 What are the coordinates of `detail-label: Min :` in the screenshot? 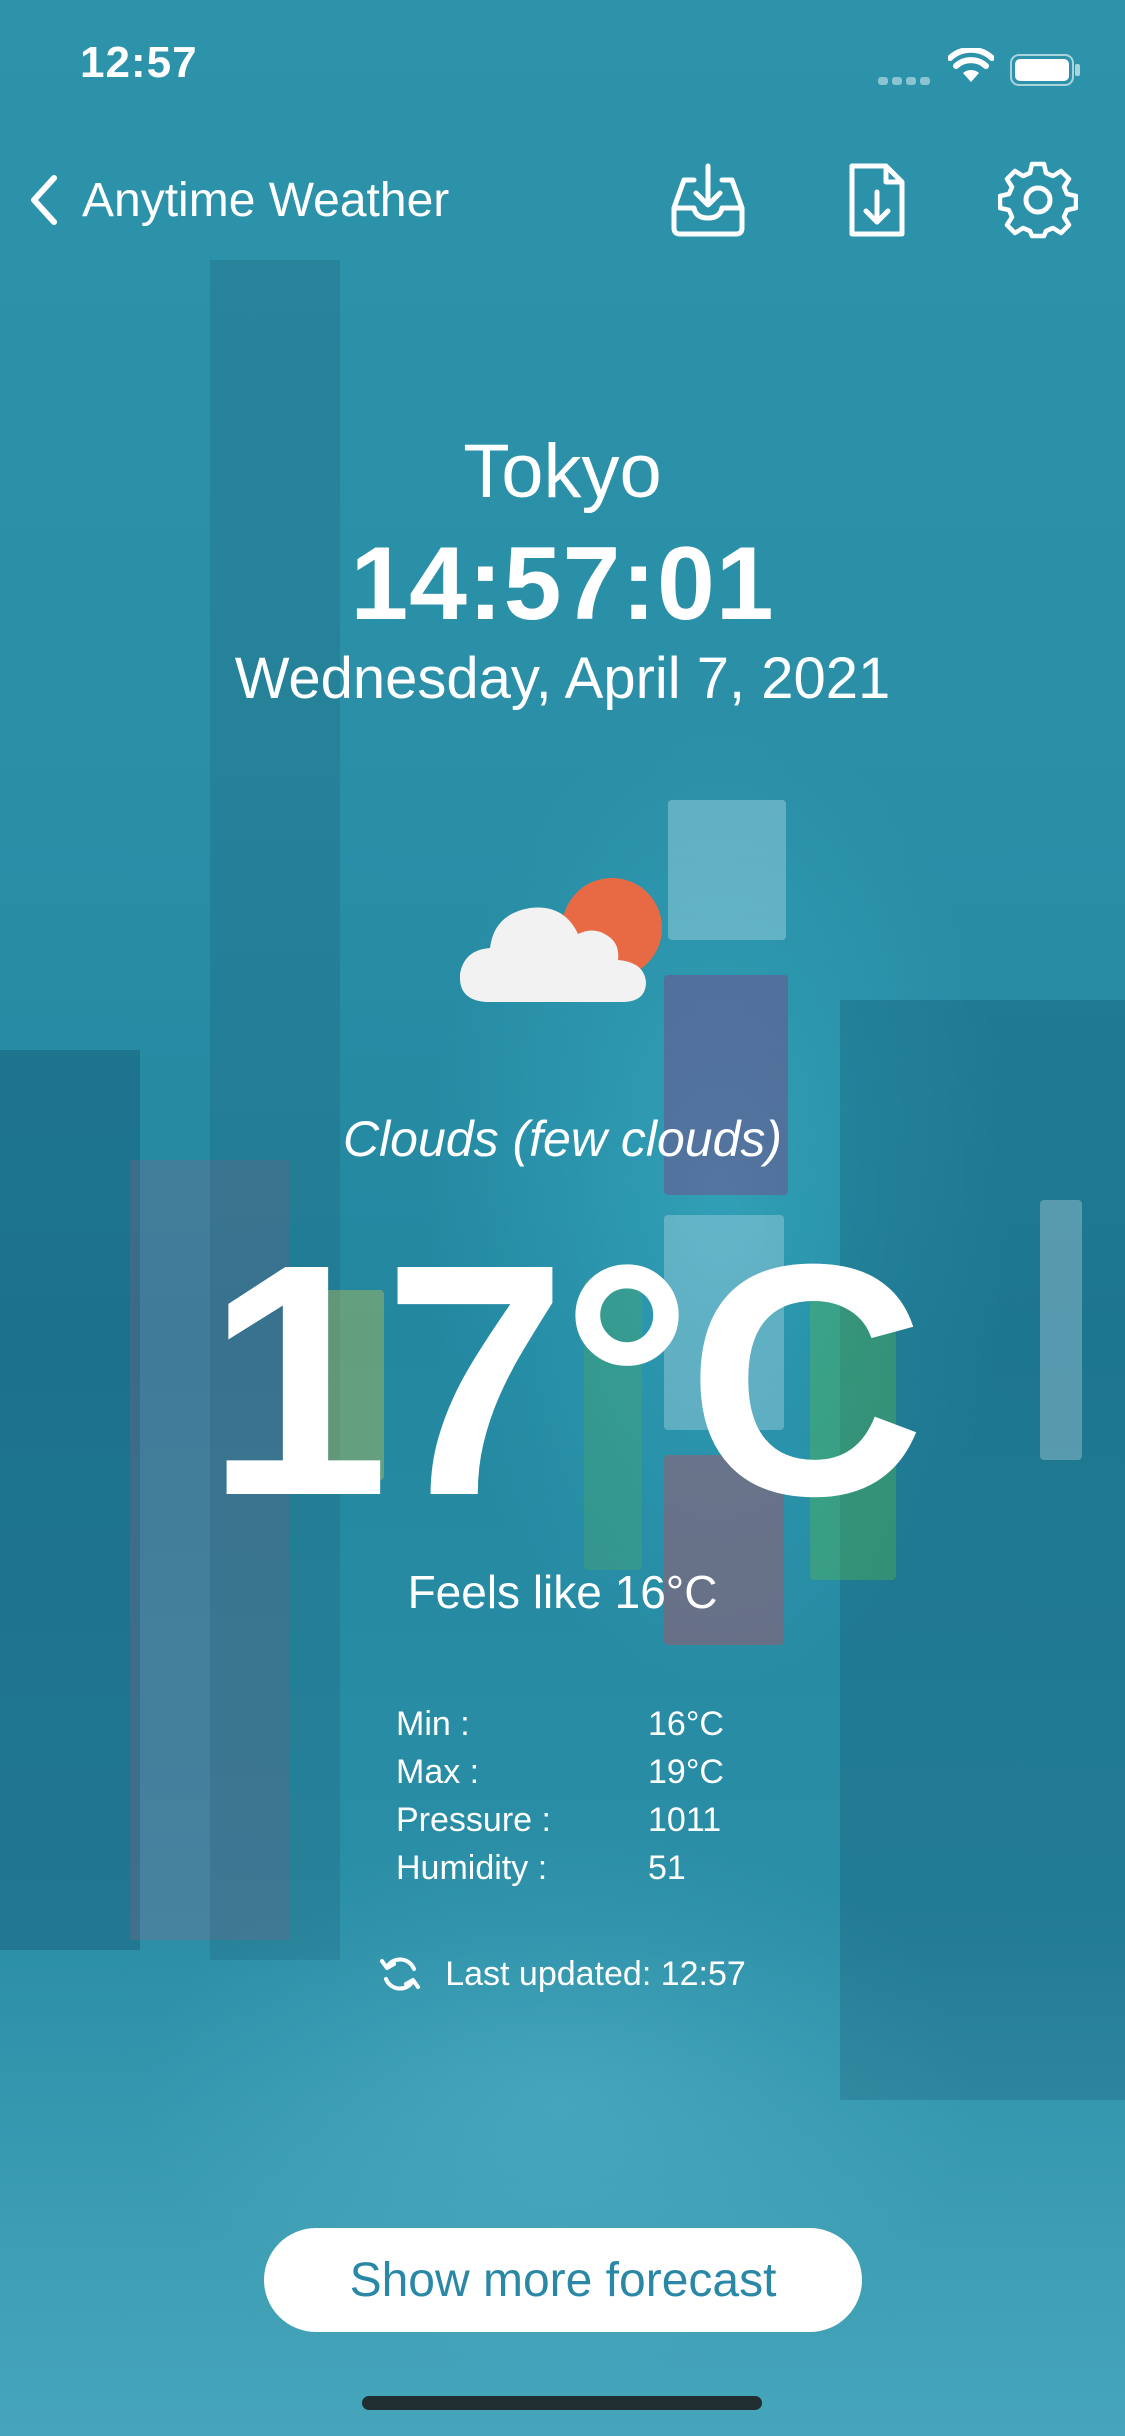 It's located at (433, 1724).